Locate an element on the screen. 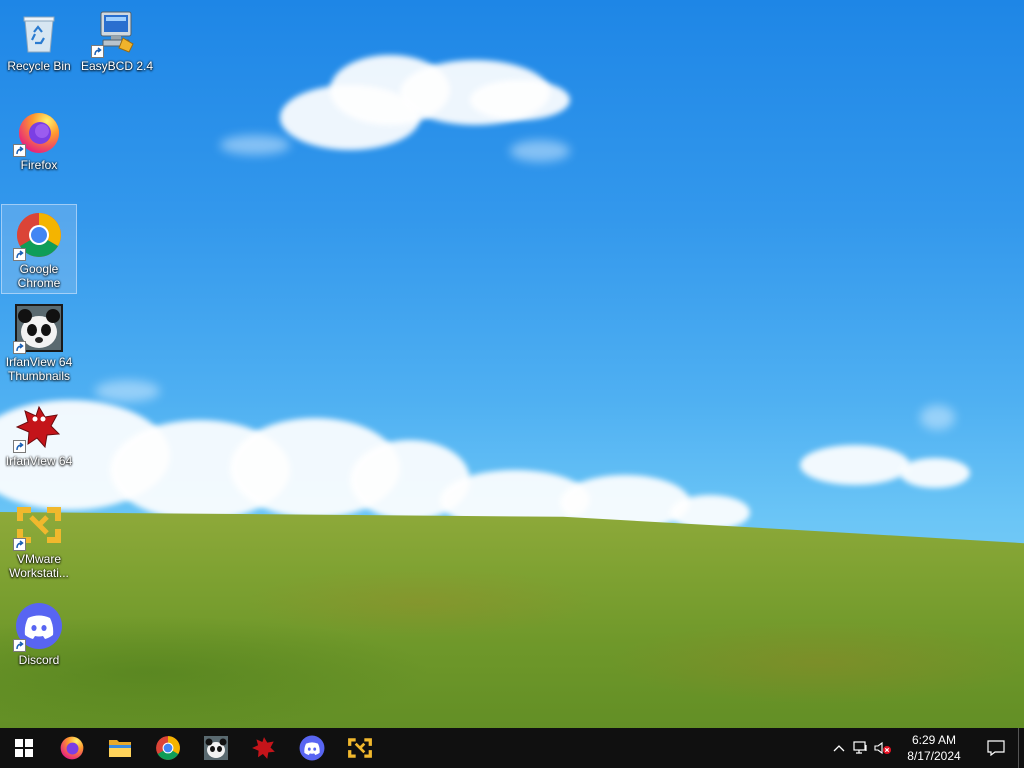 The height and width of the screenshot is (768, 1024). easybcd-icon is located at coordinates (116, 33).